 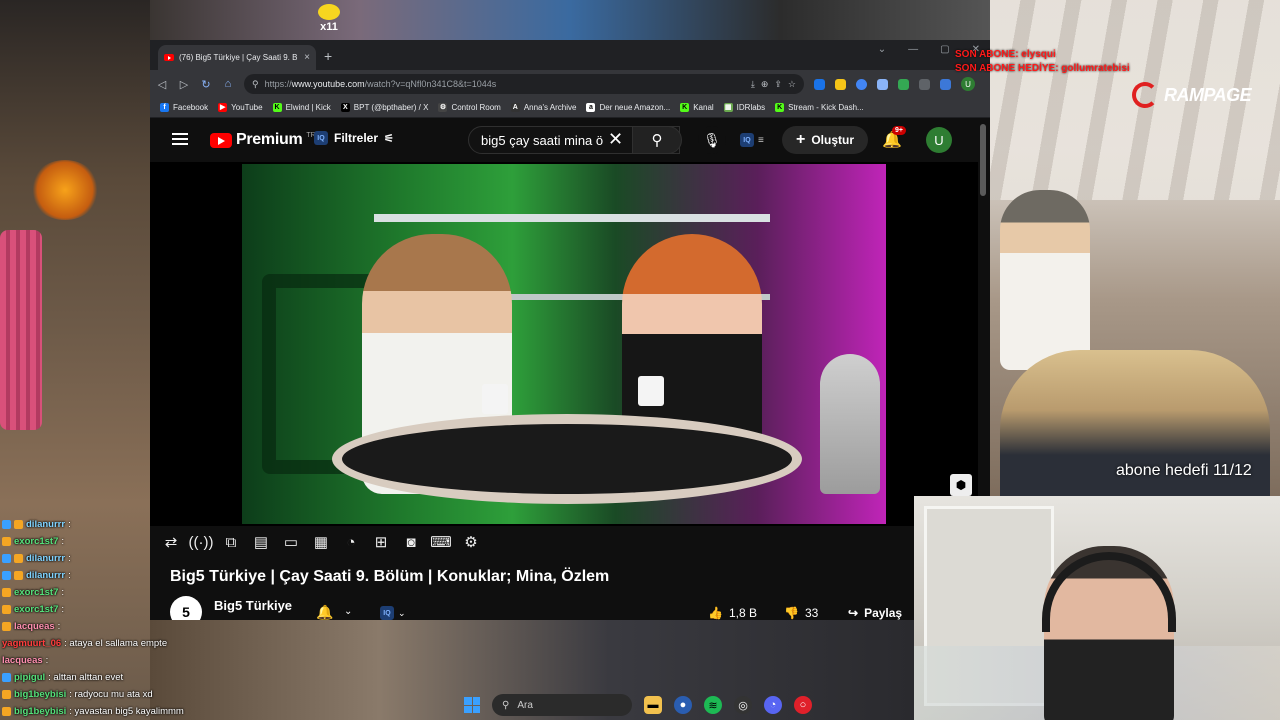 I want to click on rampage-logo: RAMPAGE, so click(x=1192, y=95).